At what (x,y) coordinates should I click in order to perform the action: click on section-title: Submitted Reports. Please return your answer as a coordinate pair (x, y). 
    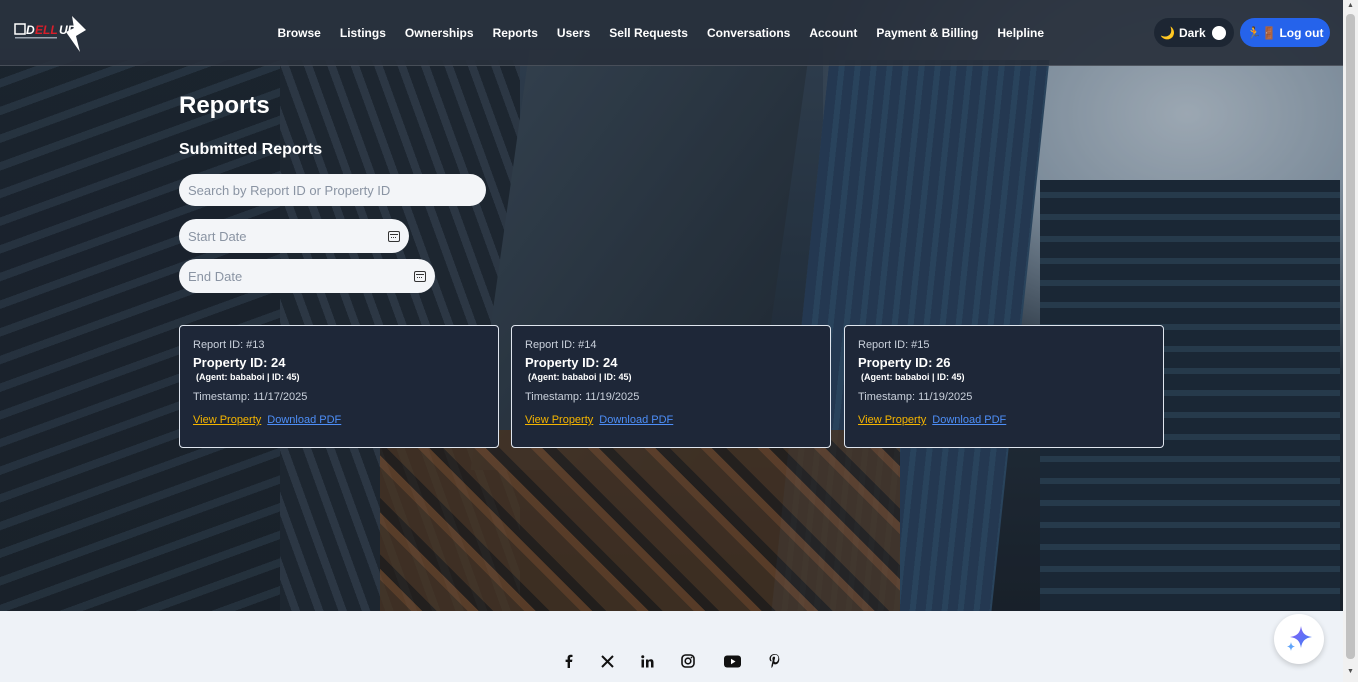
    Looking at the image, I should click on (251, 149).